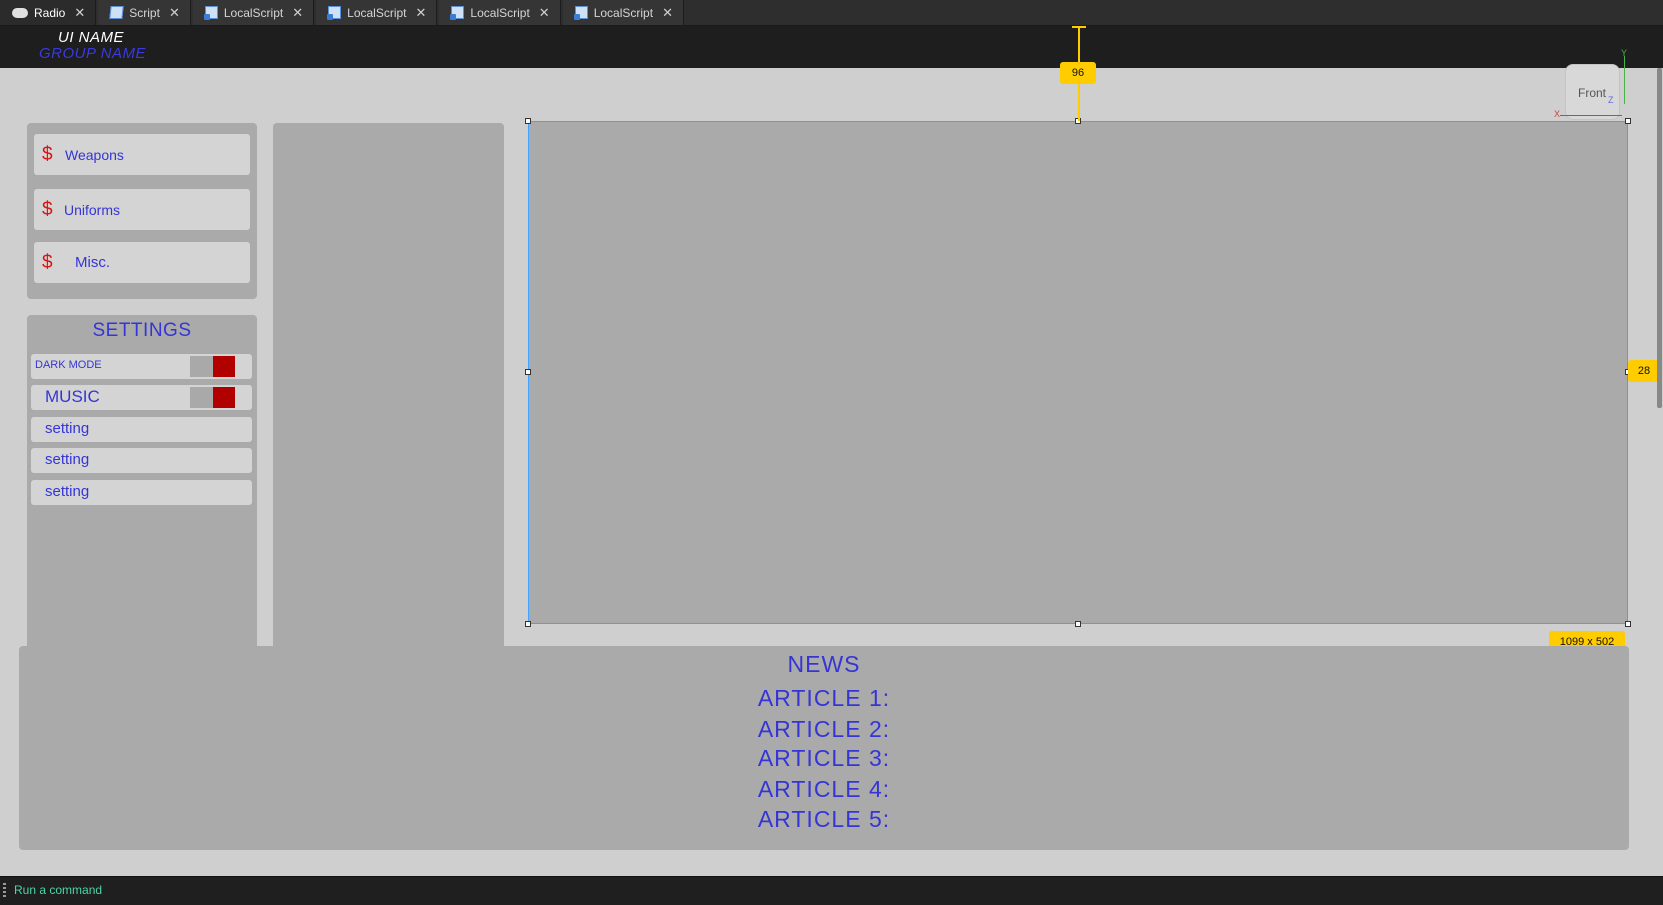 The image size is (1663, 905). Describe the element at coordinates (1078, 73) in the screenshot. I see `top-distance-badge: 96` at that location.